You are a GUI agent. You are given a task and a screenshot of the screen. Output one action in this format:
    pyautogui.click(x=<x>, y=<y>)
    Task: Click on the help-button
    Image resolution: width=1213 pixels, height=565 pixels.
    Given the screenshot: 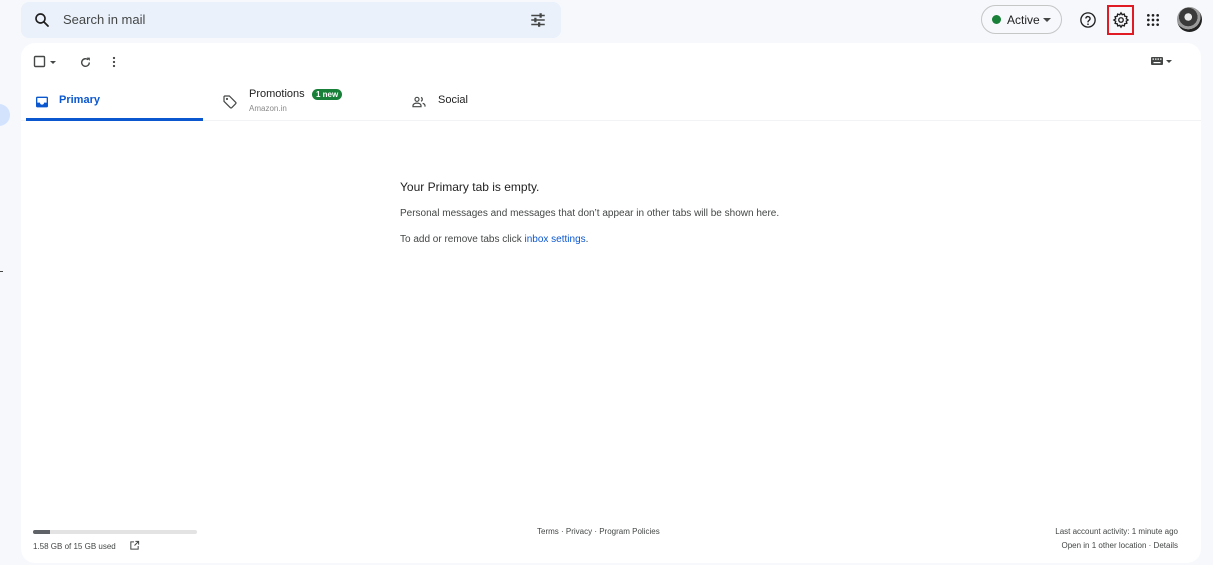 What is the action you would take?
    pyautogui.click(x=1088, y=20)
    